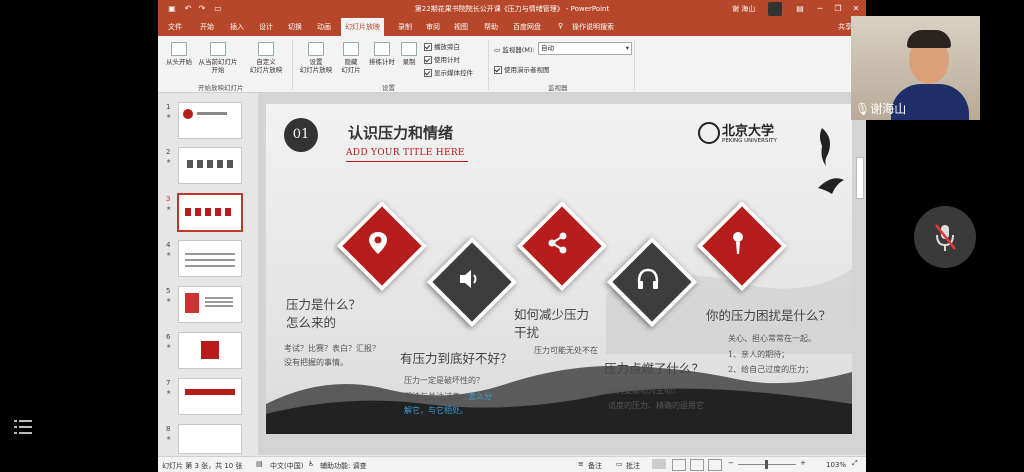  I want to click on section-number-badge: 01, so click(301, 135).